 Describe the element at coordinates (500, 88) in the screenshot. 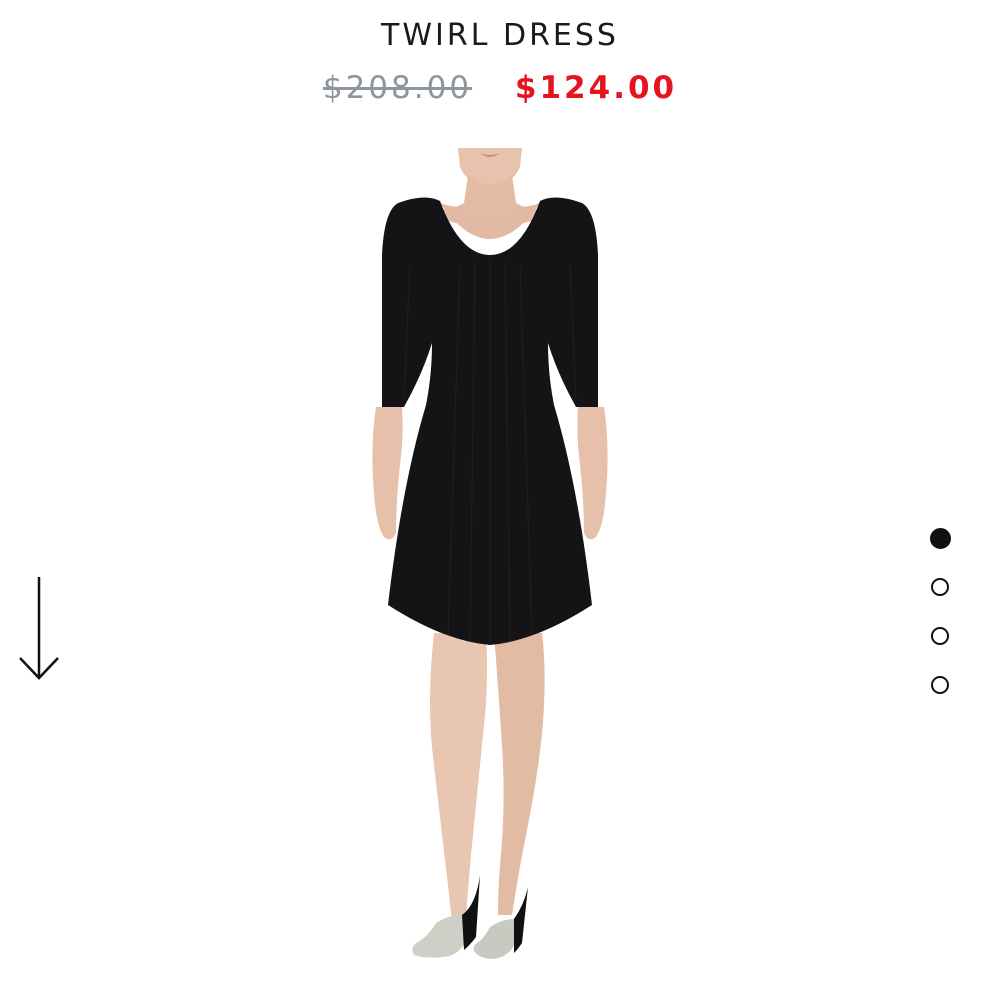

I see `price-row: $208.00 $124.00` at that location.